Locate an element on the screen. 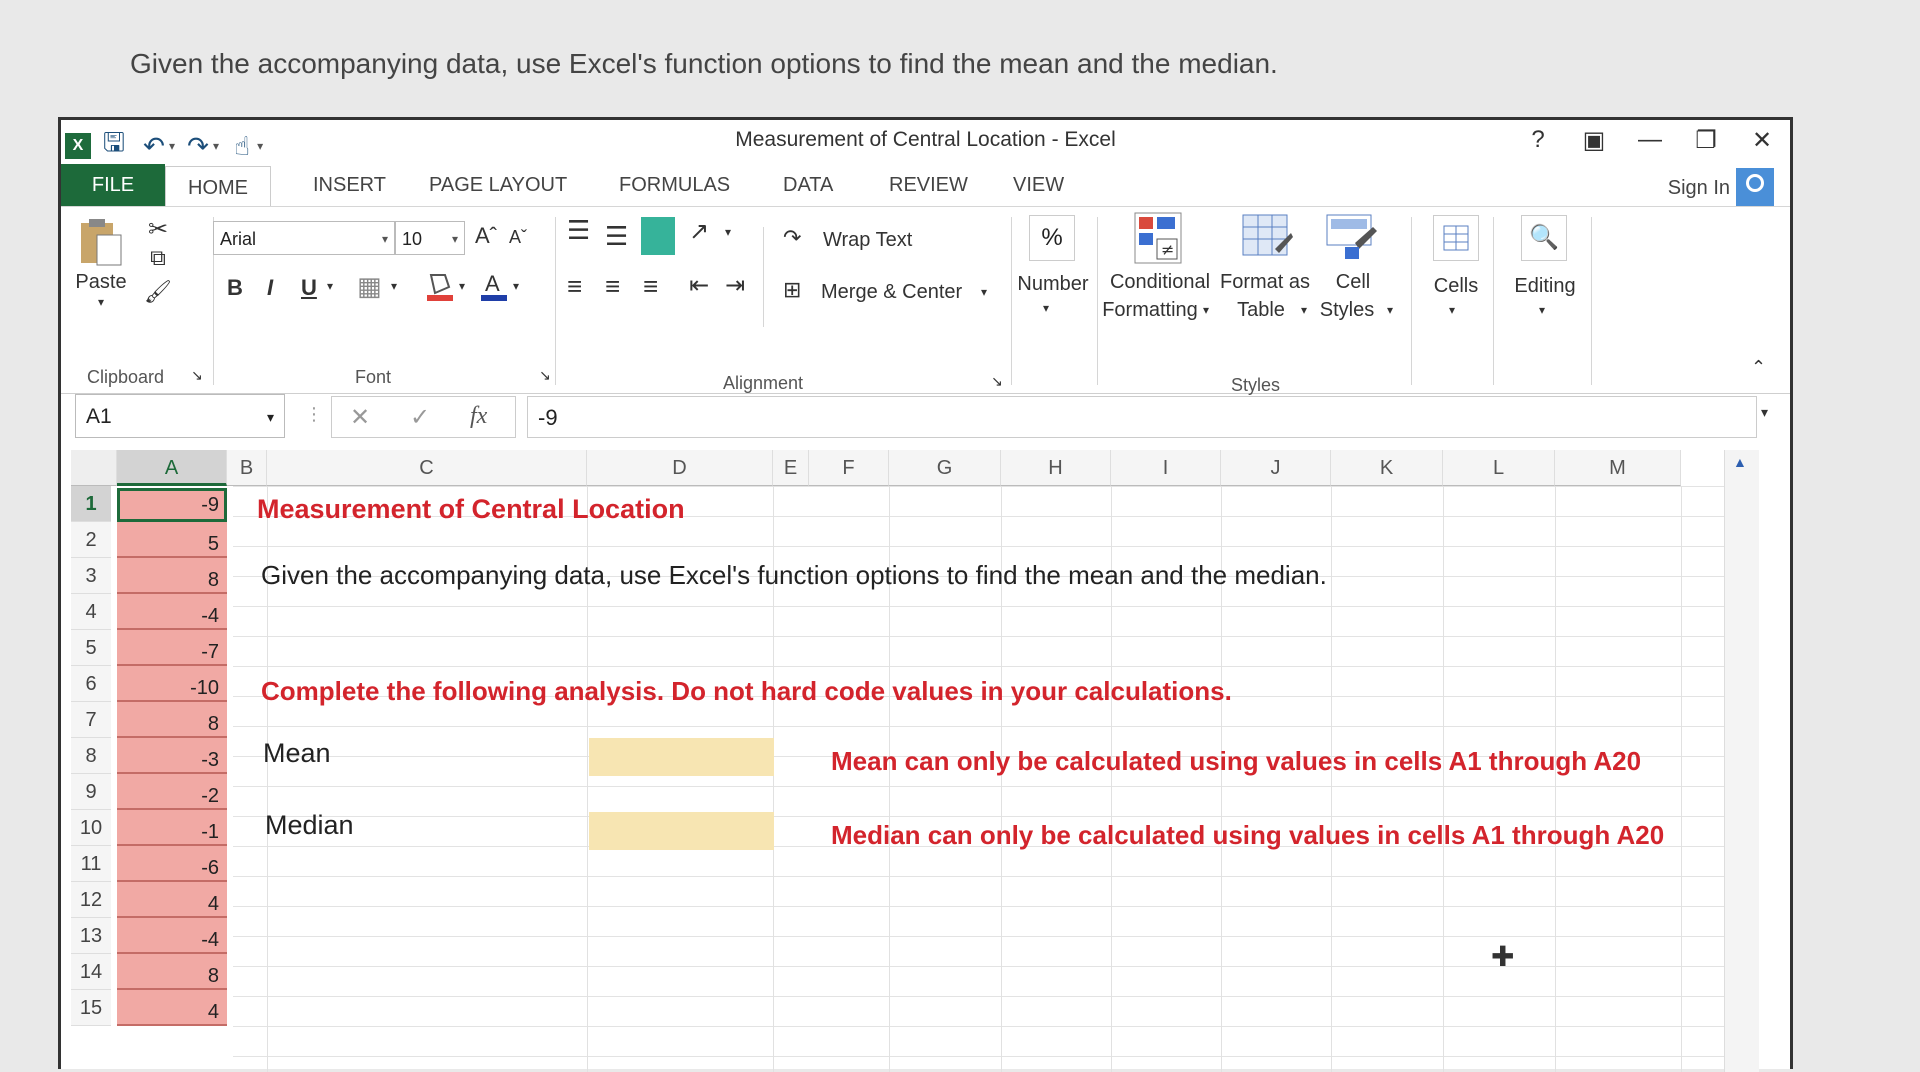 The width and height of the screenshot is (1920, 1072). sign-in-label: Sign In is located at coordinates (1699, 188).